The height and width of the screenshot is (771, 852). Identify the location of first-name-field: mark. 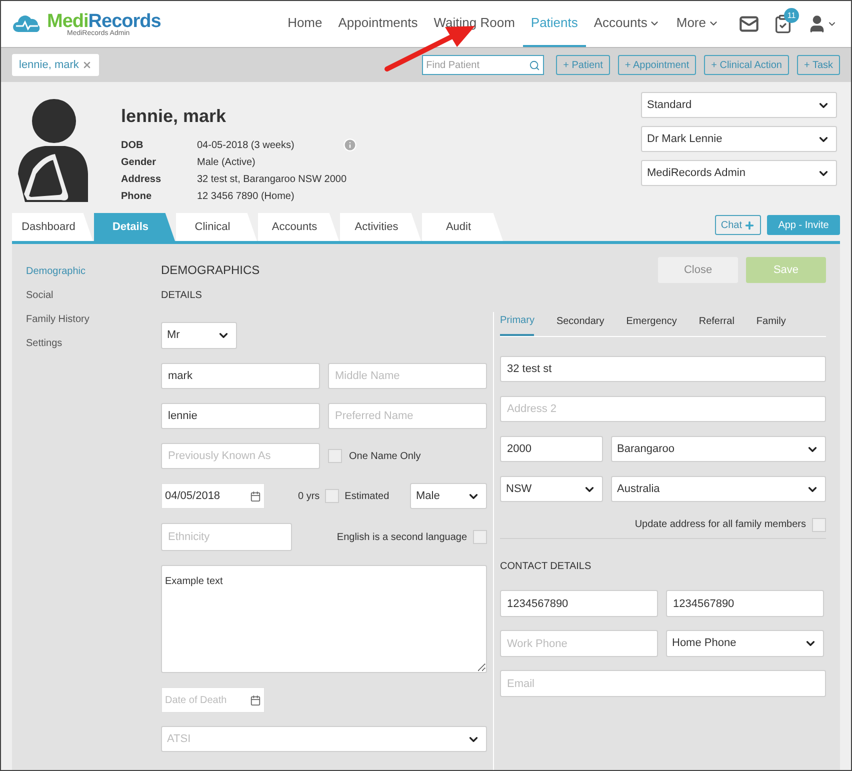
(240, 376).